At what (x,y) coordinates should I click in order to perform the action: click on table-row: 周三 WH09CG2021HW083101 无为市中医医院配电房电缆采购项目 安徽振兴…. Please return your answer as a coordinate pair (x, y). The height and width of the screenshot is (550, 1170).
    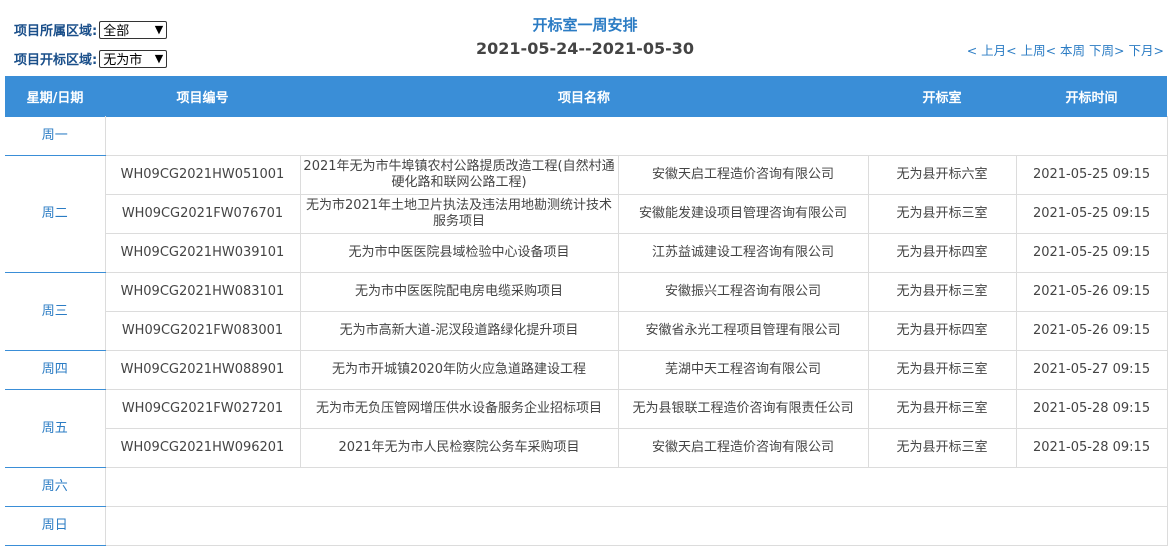
    Looking at the image, I should click on (586, 311).